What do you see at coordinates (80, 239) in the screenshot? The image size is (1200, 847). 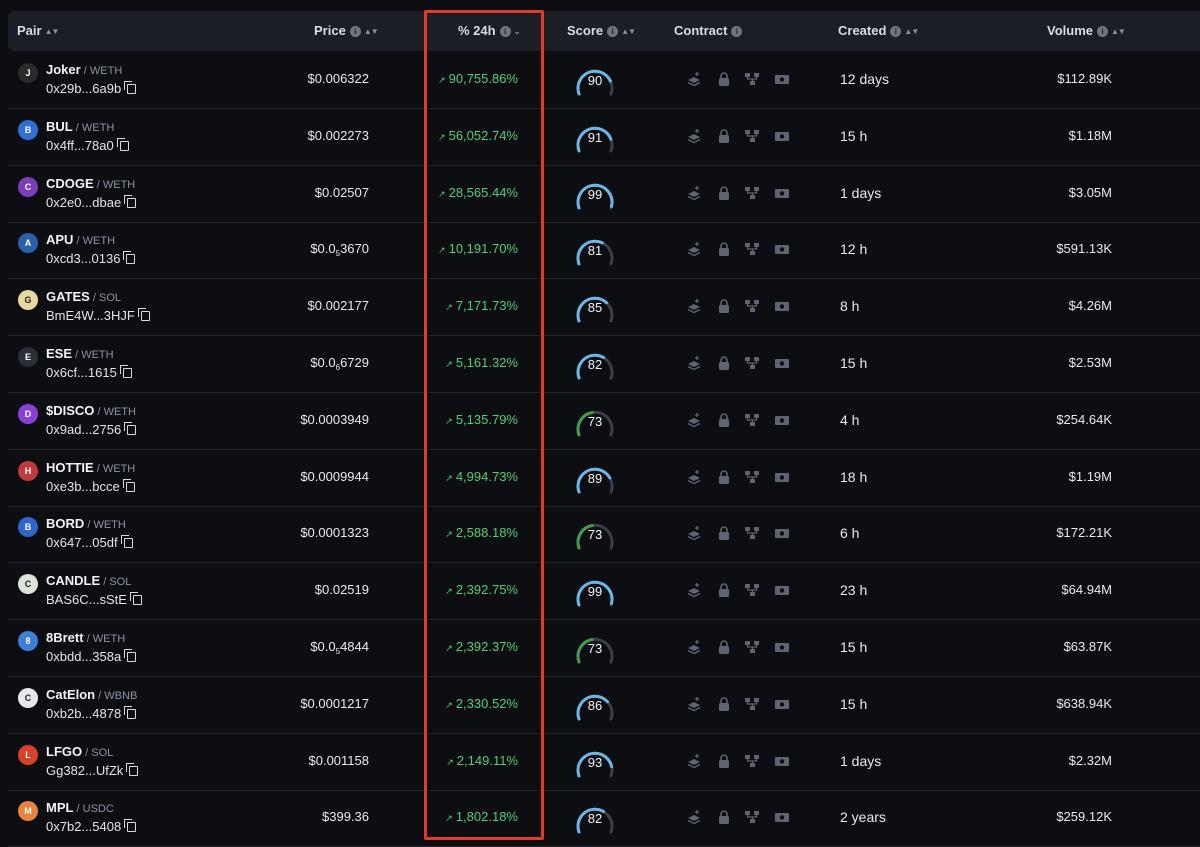 I see `pair-name: APU / WETH` at bounding box center [80, 239].